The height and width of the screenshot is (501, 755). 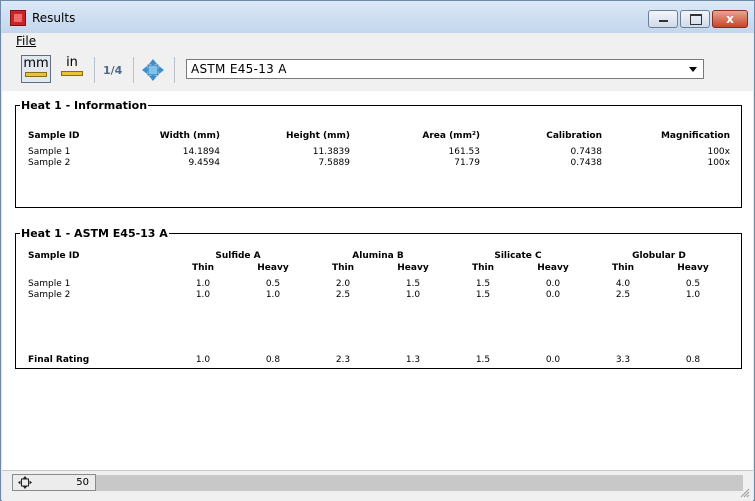 I want to click on info-row-2-area: 71.79, so click(x=467, y=163).